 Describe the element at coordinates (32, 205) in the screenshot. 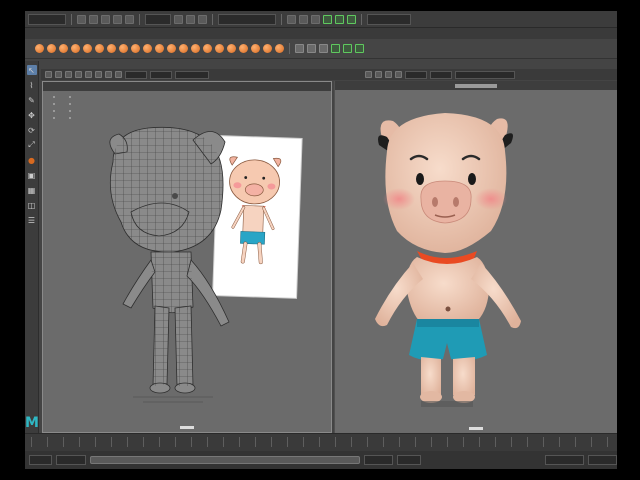

I see `layout-side-icon: ◫` at that location.